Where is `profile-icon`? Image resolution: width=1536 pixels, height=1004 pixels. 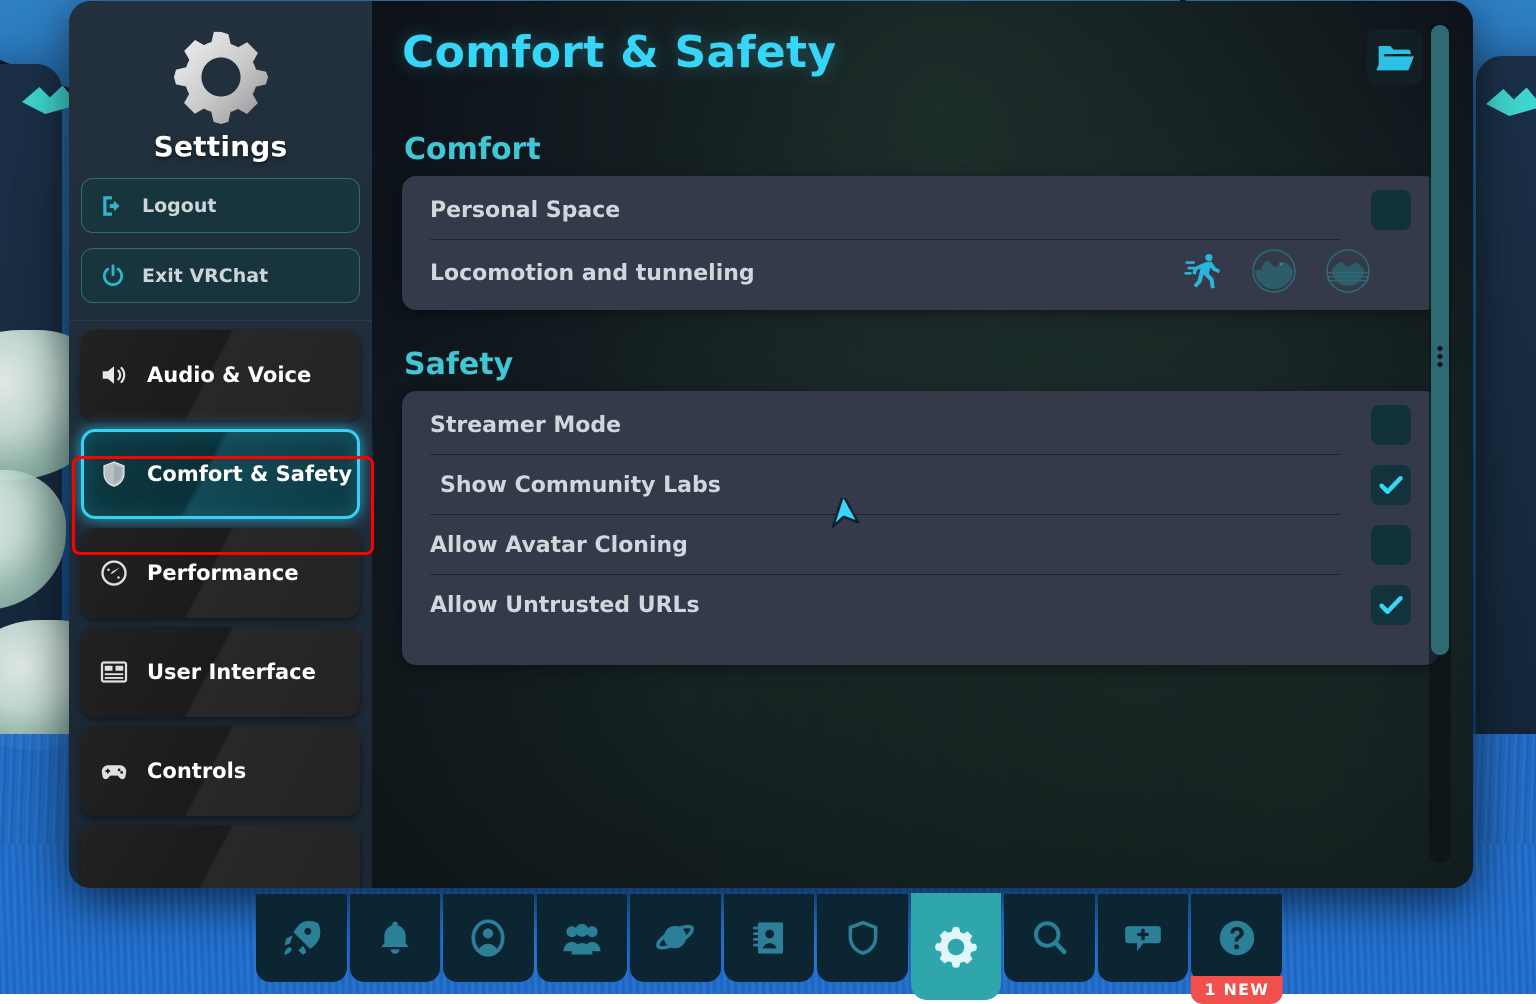
profile-icon is located at coordinates (488, 938).